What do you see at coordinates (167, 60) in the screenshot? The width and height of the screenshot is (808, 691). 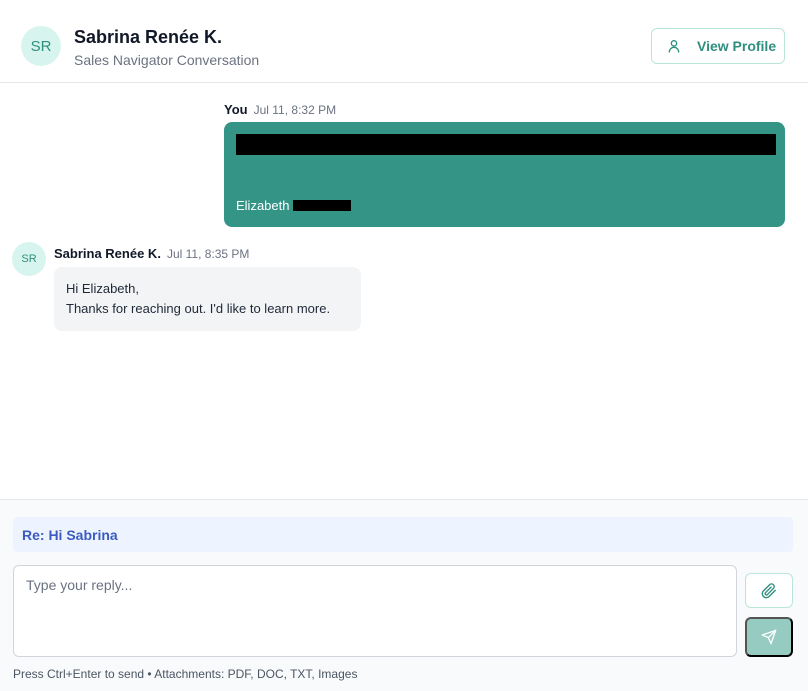 I see `conversation-subtitle: Sales Navigator Conversation` at bounding box center [167, 60].